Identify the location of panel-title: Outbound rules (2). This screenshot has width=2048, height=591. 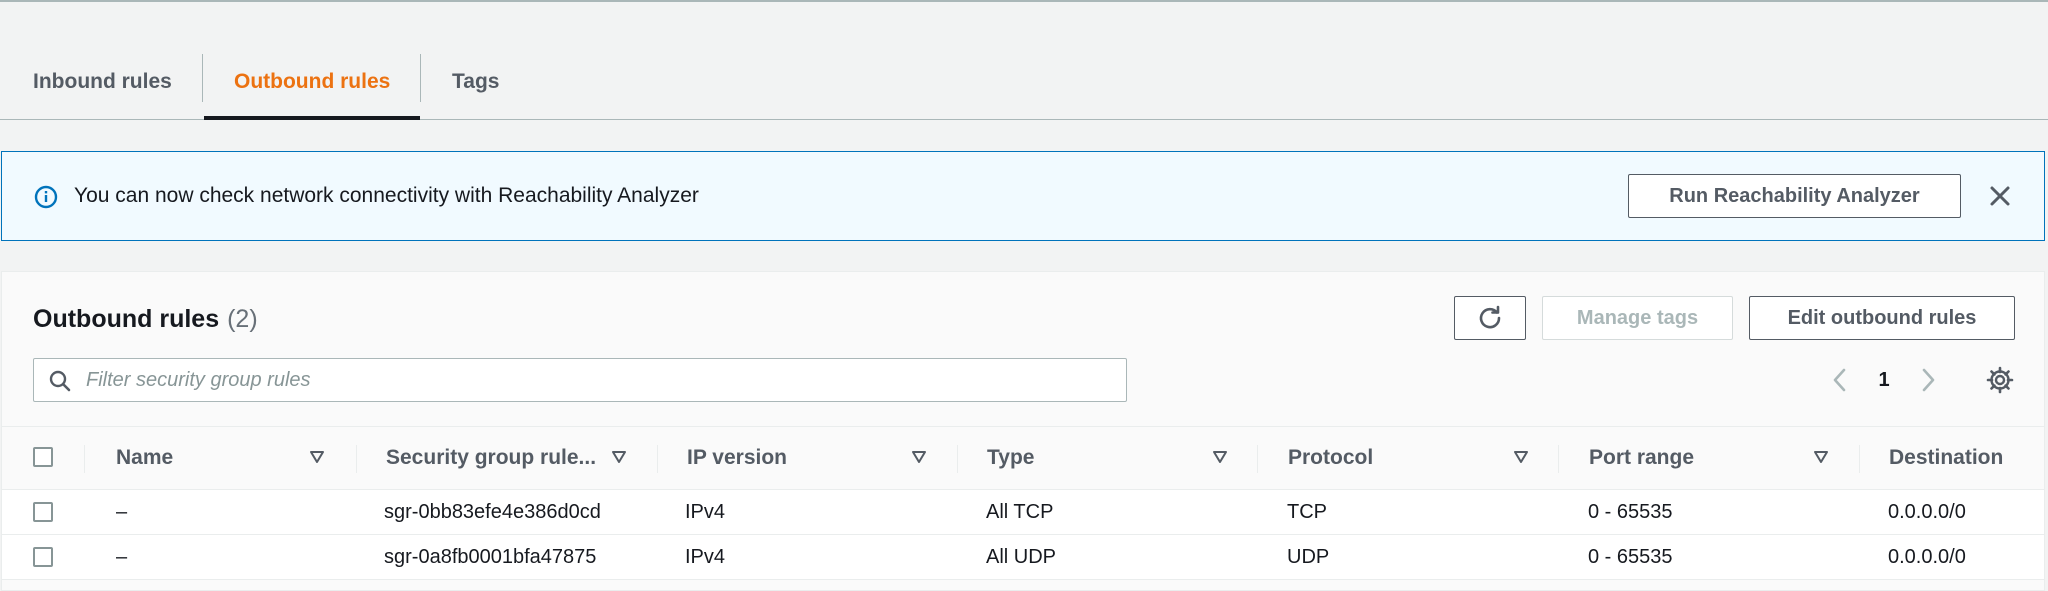
(145, 319).